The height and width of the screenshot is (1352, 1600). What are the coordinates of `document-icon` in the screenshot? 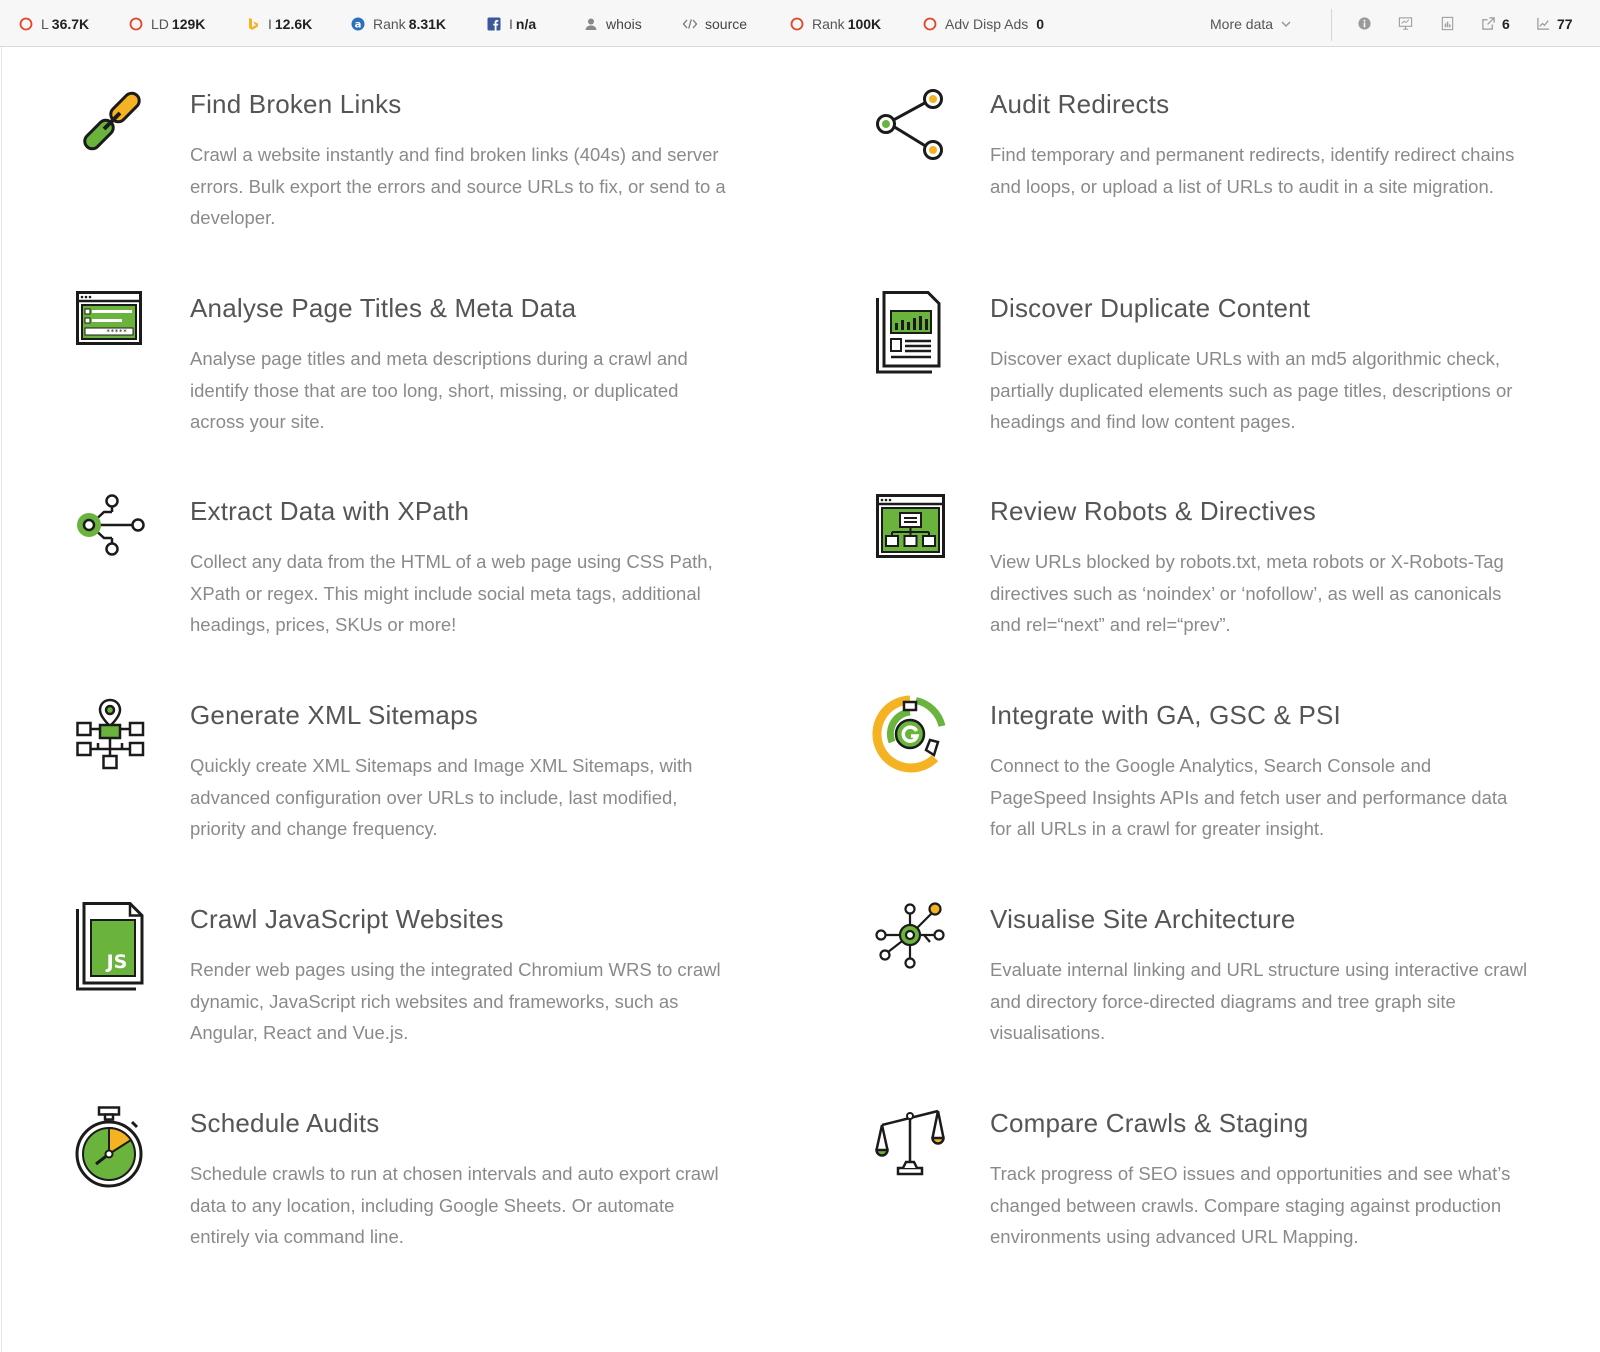 It's located at (1447, 23).